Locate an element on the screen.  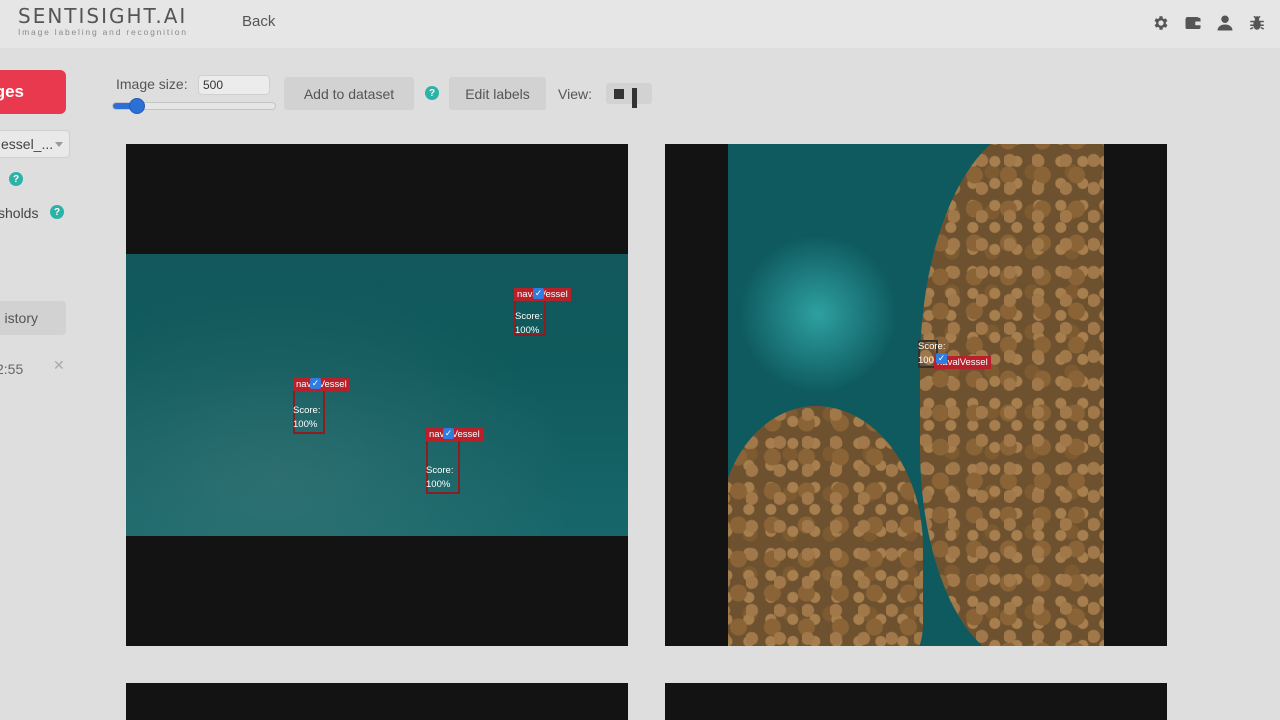
slider-thumb is located at coordinates (137, 106).